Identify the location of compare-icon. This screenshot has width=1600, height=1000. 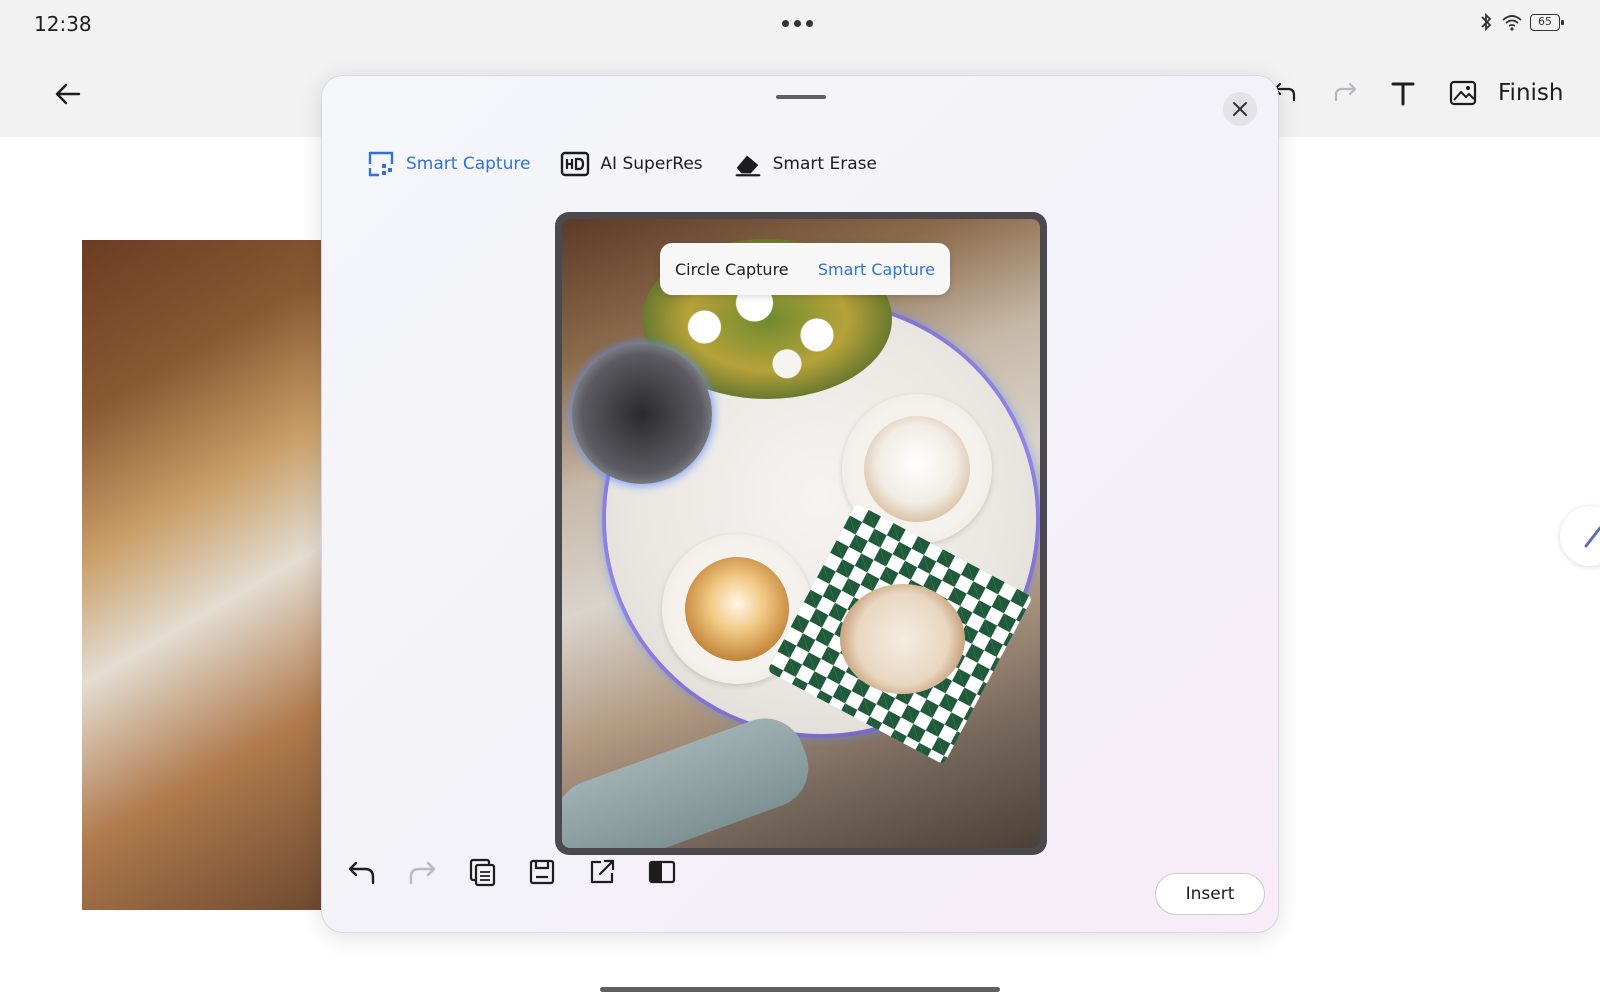
(662, 872).